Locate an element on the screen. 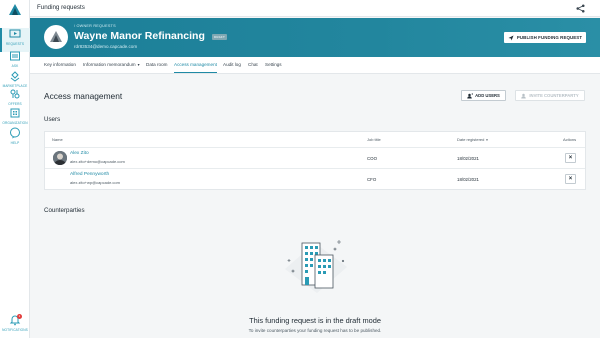 The height and width of the screenshot is (338, 600). add-users-label: ADD USERS is located at coordinates (487, 95).